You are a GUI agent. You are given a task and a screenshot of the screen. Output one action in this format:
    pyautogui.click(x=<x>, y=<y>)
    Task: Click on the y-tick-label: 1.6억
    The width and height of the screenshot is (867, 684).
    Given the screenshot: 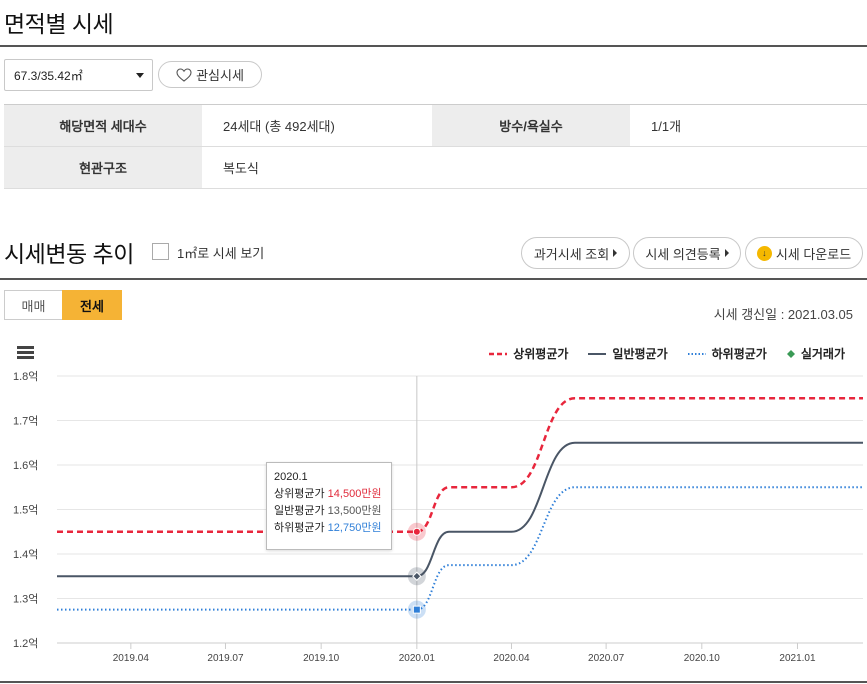 What is the action you would take?
    pyautogui.click(x=25, y=465)
    